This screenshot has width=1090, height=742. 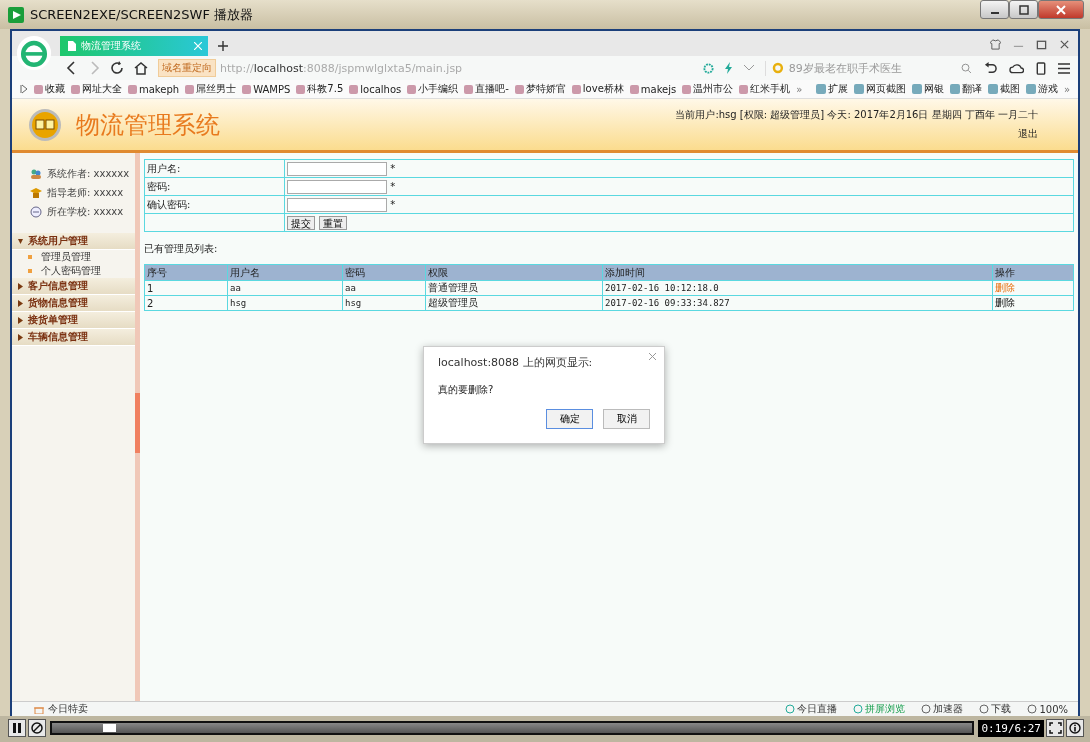 What do you see at coordinates (301, 222) in the screenshot?
I see `form-button: 提交` at bounding box center [301, 222].